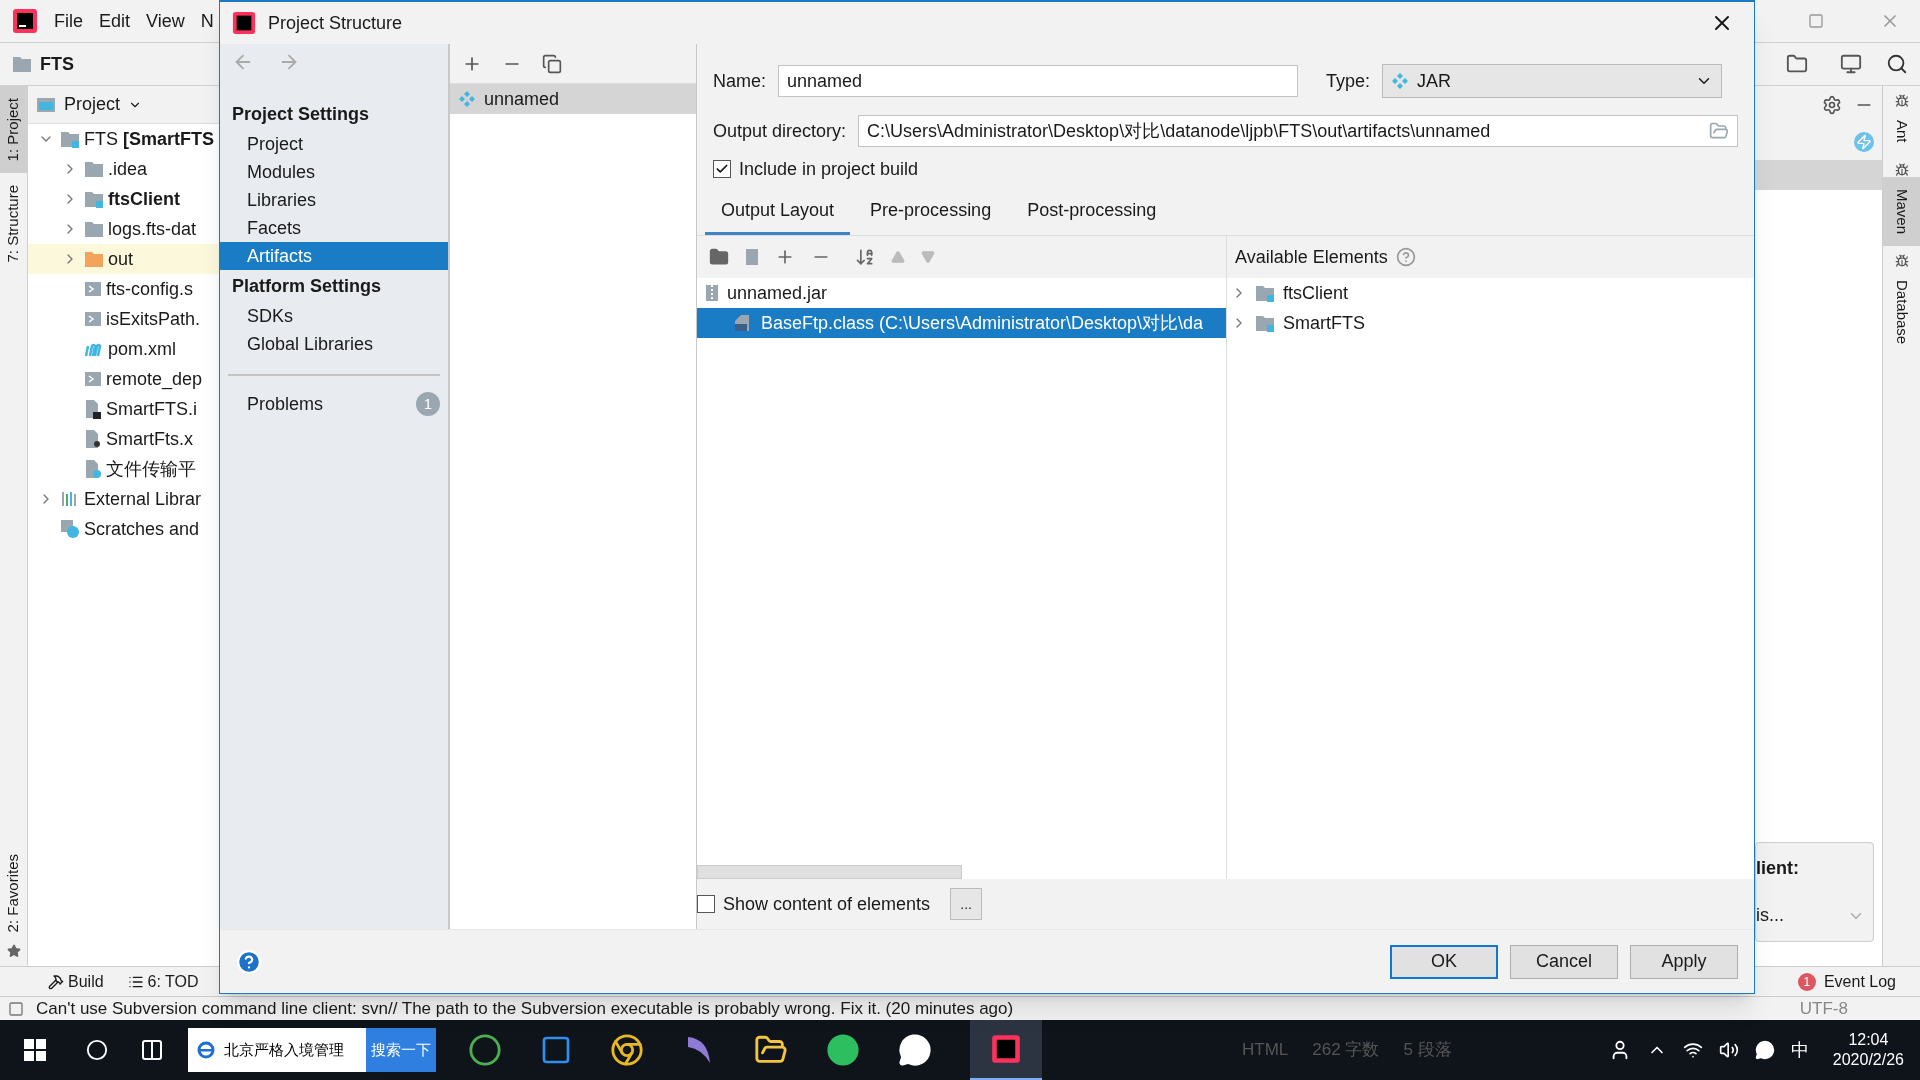 The width and height of the screenshot is (1920, 1080). What do you see at coordinates (1868, 1040) in the screenshot?
I see `clock-time: 12:04` at bounding box center [1868, 1040].